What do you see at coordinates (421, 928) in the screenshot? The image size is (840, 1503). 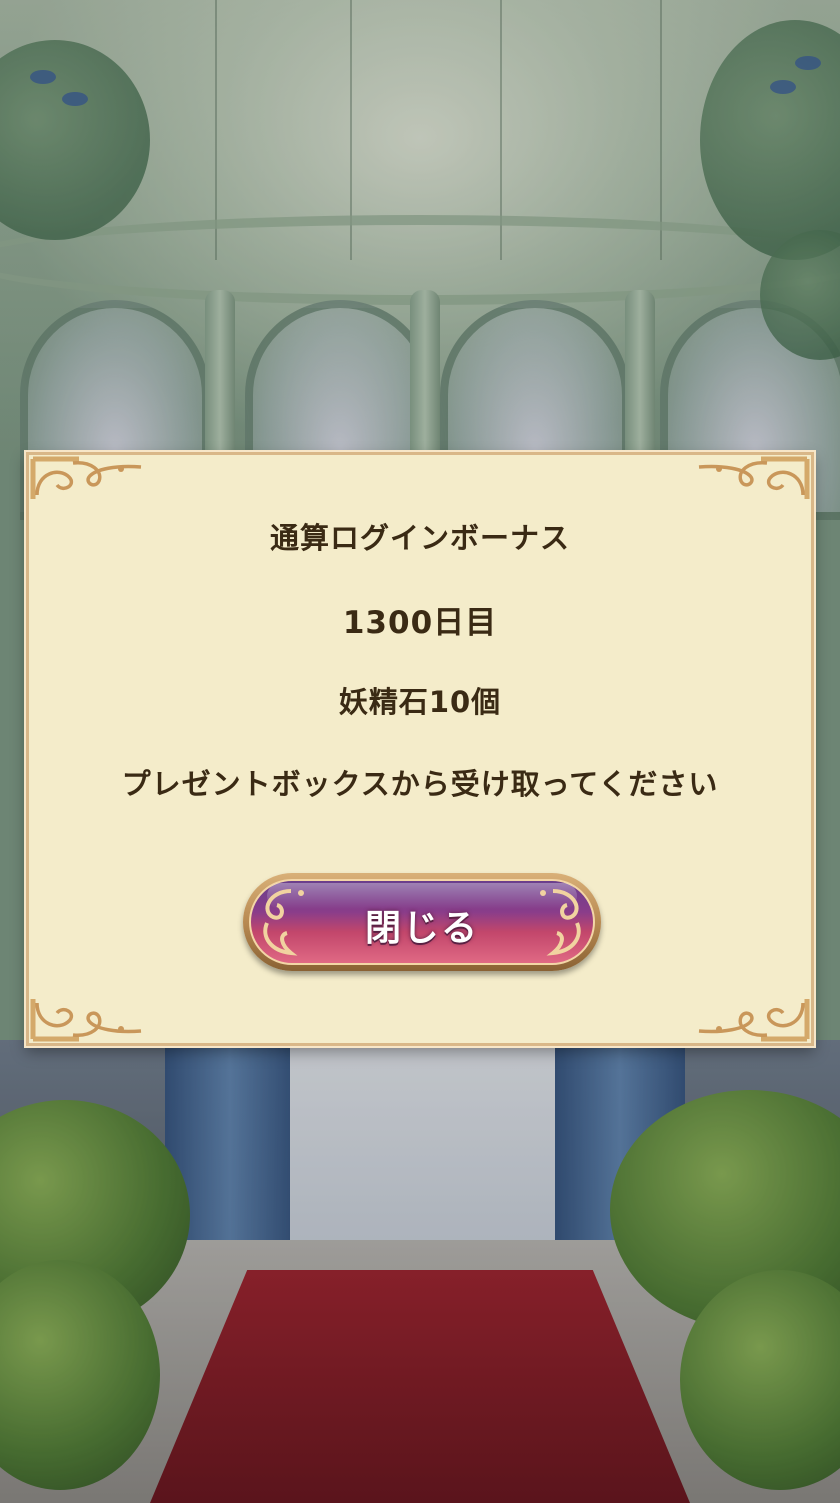 I see `close-button-label: 閉じる` at bounding box center [421, 928].